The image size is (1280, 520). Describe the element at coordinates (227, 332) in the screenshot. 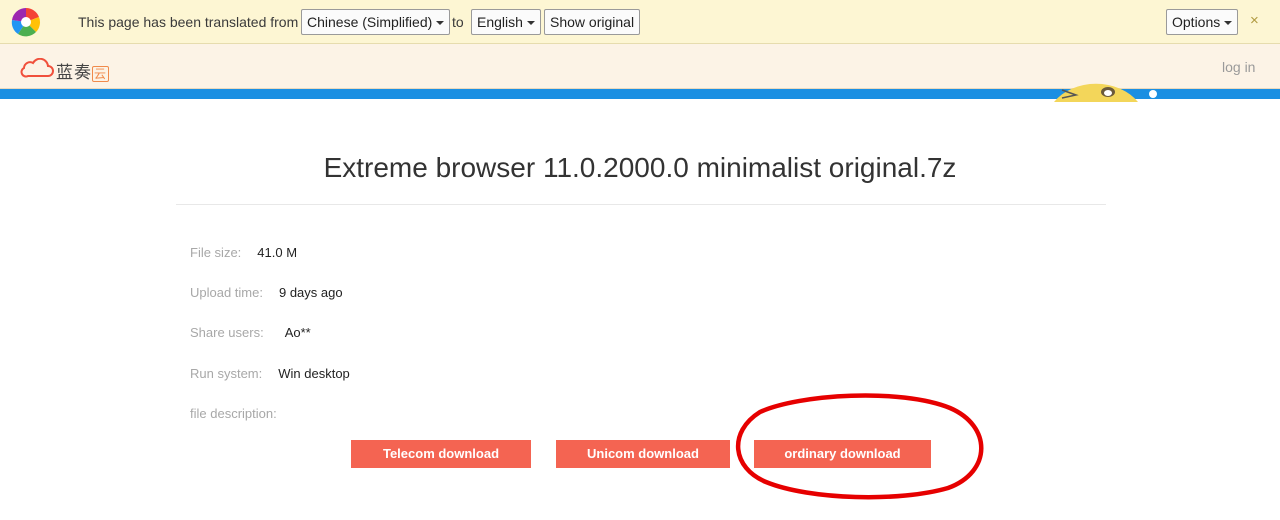

I see `share-users-label: Share users:` at that location.